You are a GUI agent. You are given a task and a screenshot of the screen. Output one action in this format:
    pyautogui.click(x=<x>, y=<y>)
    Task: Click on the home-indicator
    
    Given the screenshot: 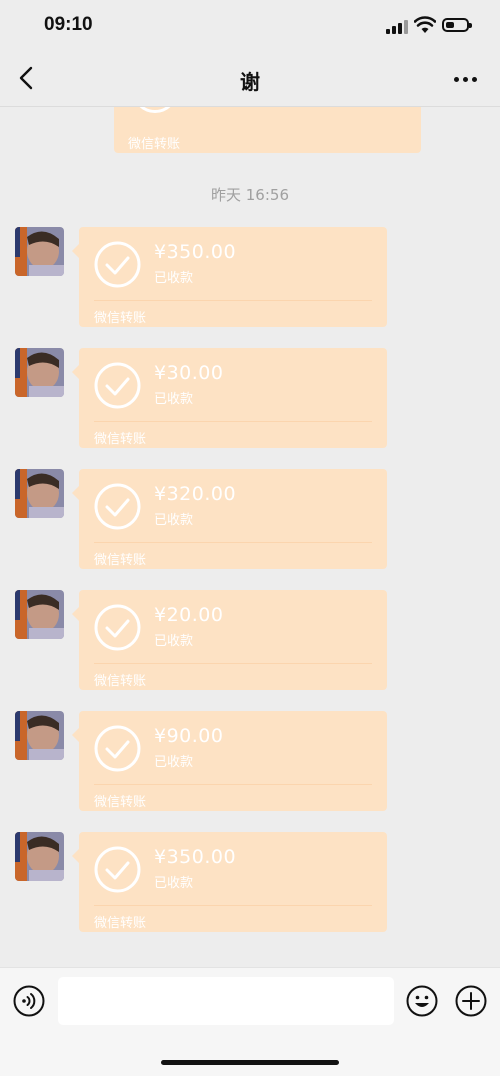 What is the action you would take?
    pyautogui.click(x=250, y=1062)
    